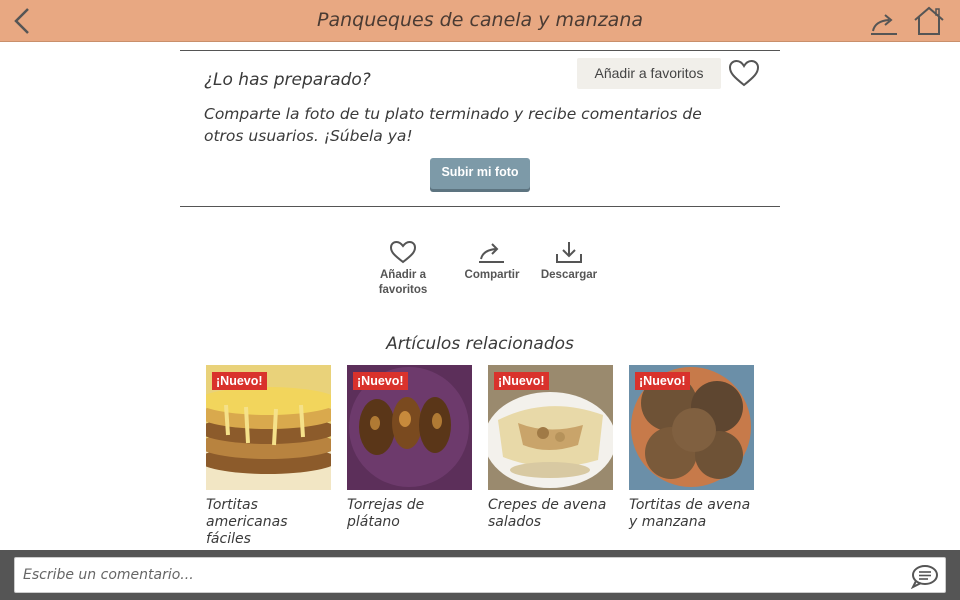 The width and height of the screenshot is (960, 600). What do you see at coordinates (492, 275) in the screenshot?
I see `action-label: Compartir` at bounding box center [492, 275].